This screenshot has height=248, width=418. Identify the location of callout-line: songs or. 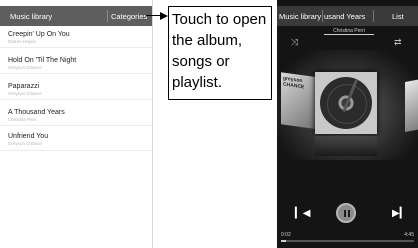
(201, 61).